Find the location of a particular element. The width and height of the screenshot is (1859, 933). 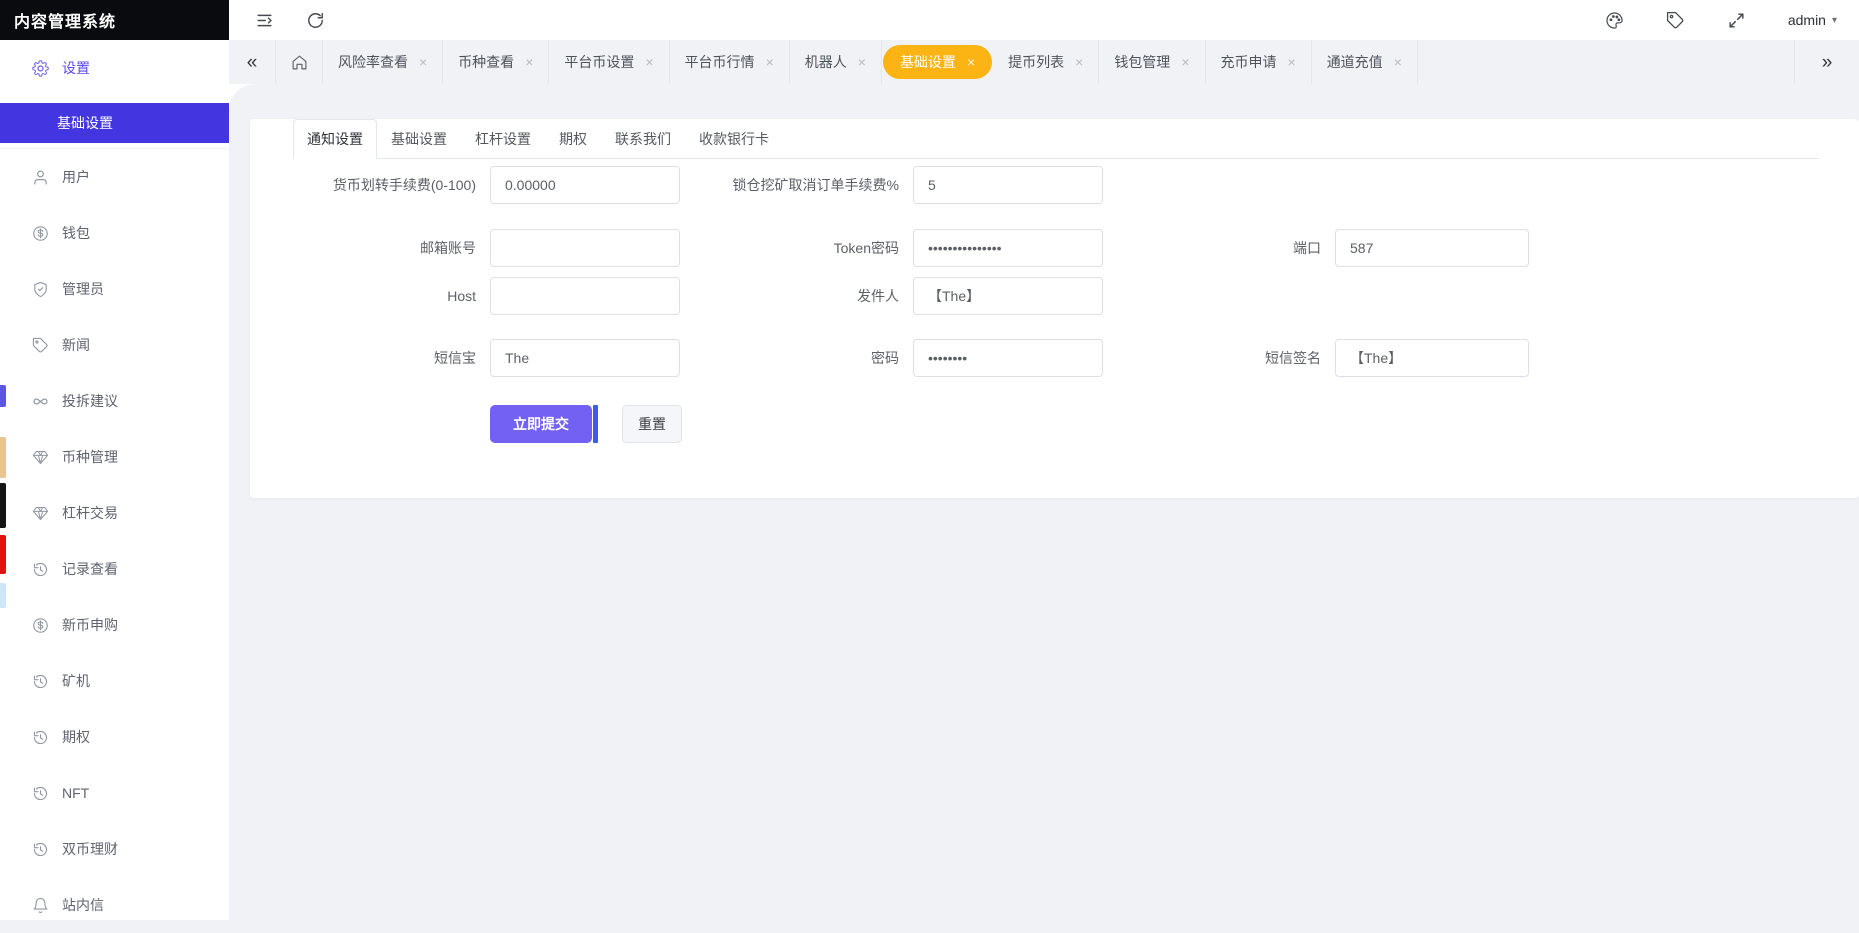

form-actions: 立即提交 重置 is located at coordinates (1174, 424).